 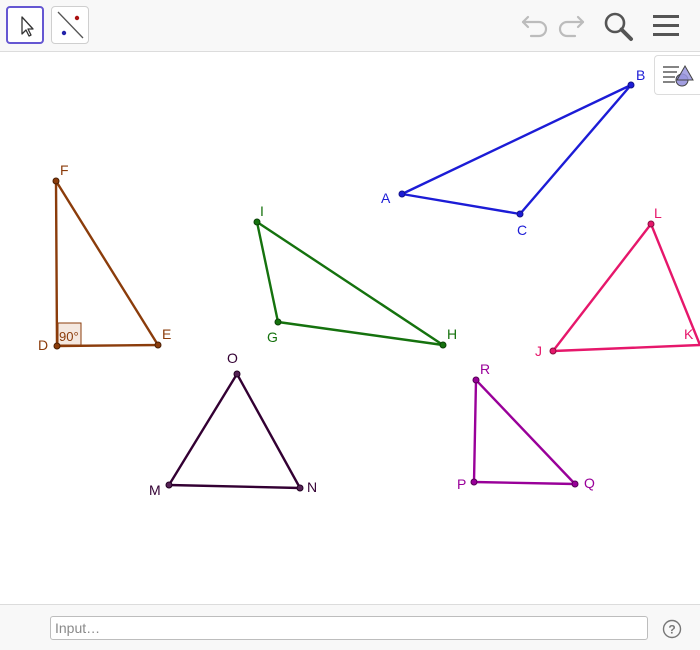 I want to click on label-h: H, so click(x=452, y=334).